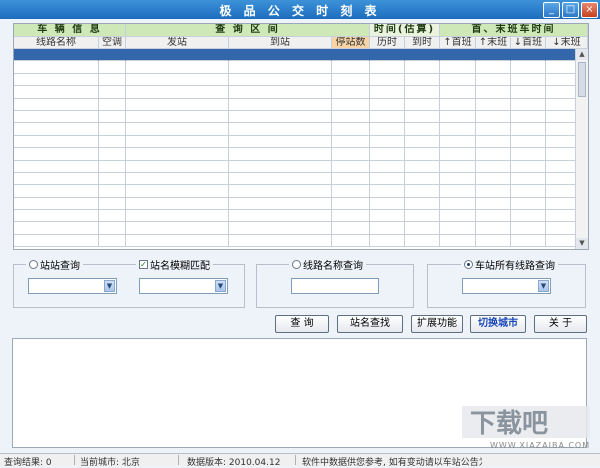  Describe the element at coordinates (437, 324) in the screenshot. I see `extensions-button: 扩展功能` at that location.